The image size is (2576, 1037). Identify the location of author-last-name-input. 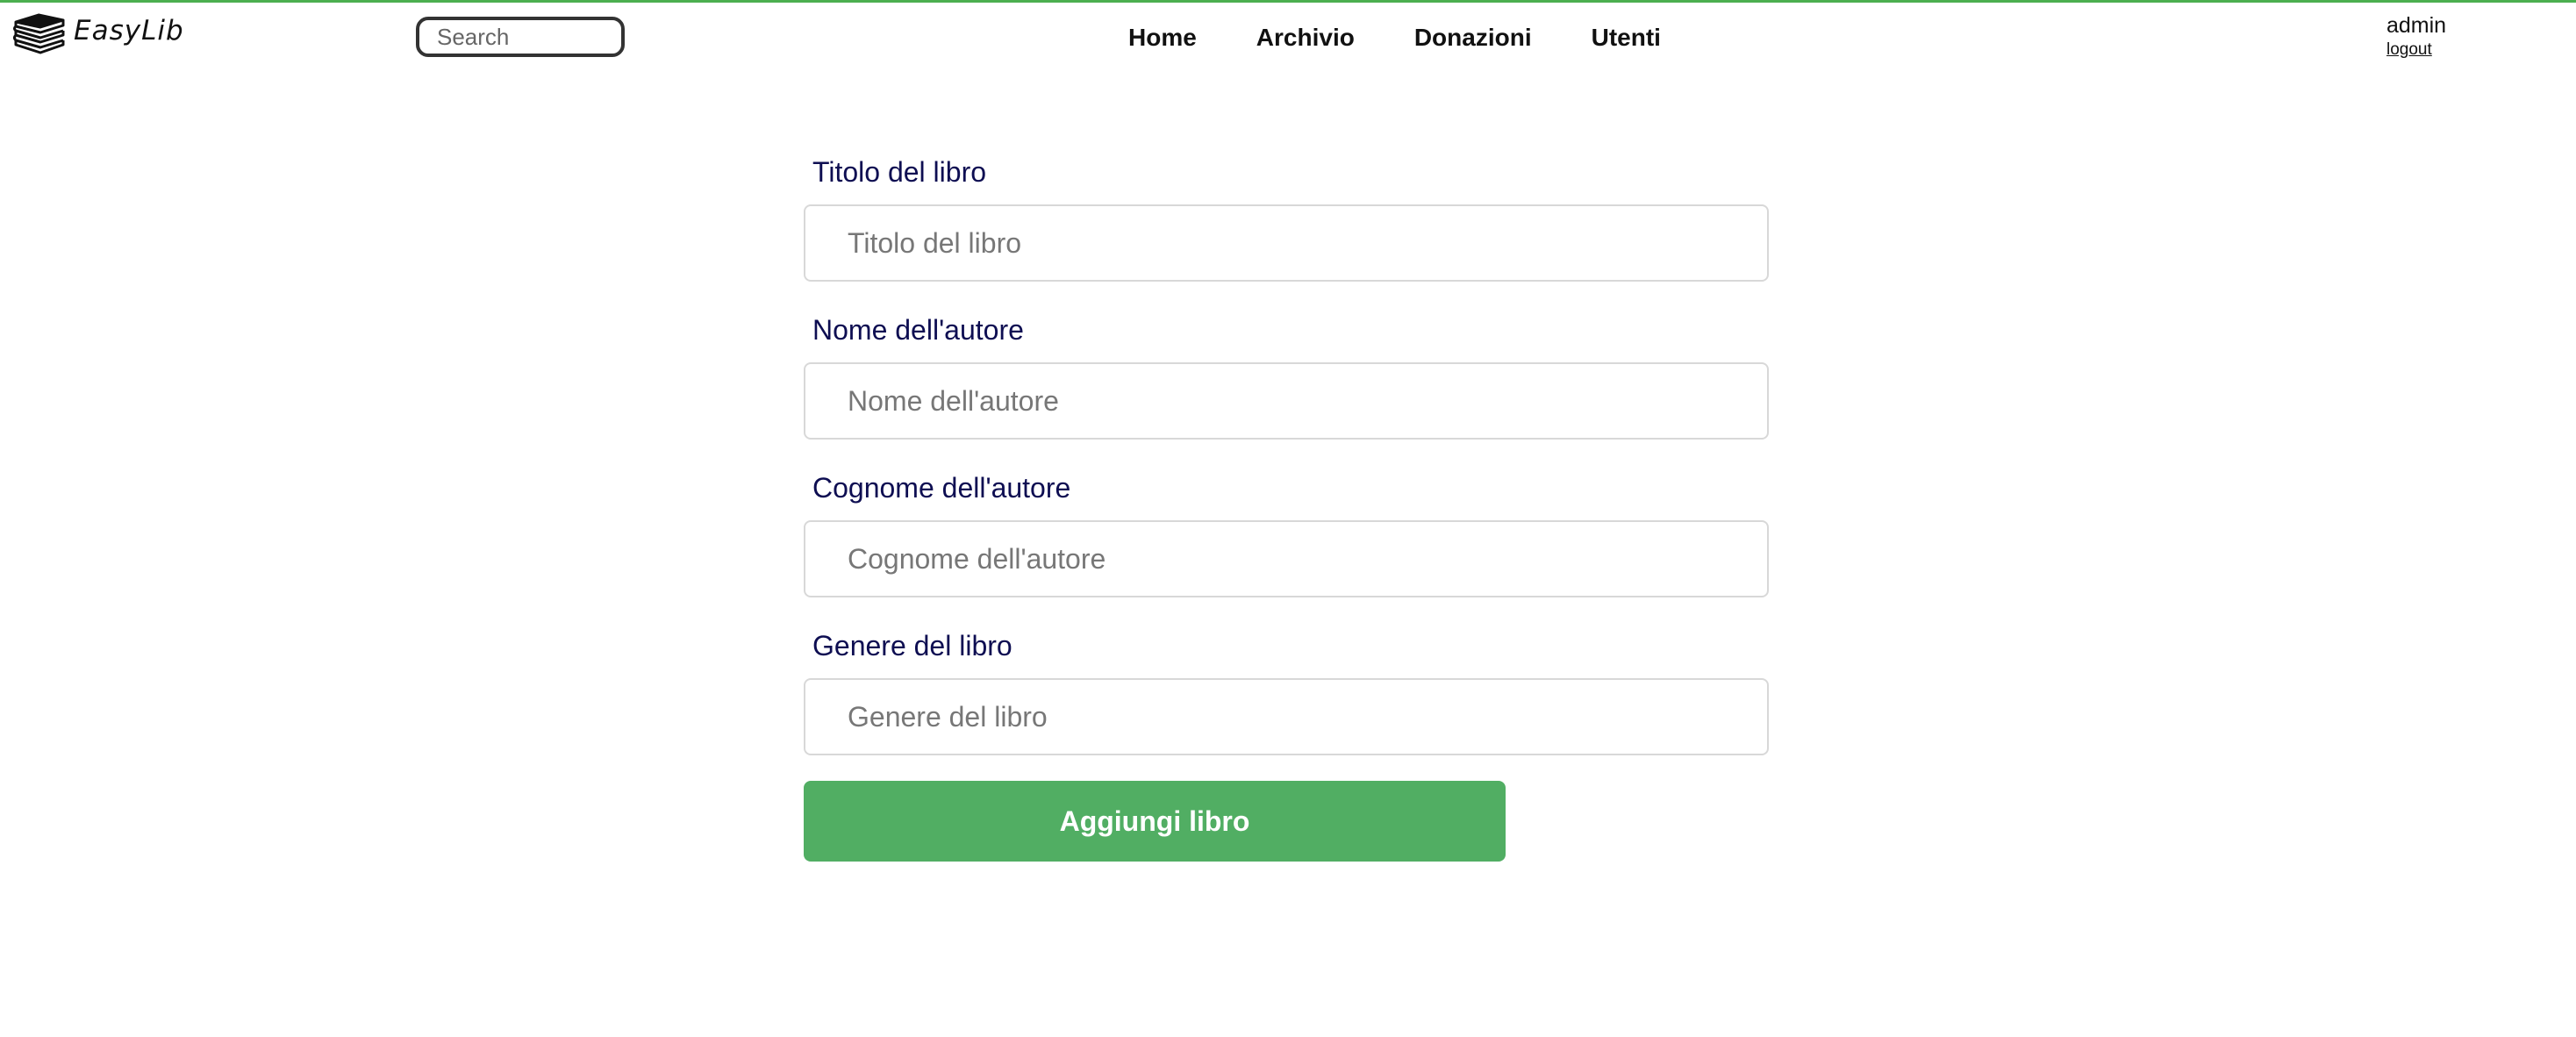
(1286, 558).